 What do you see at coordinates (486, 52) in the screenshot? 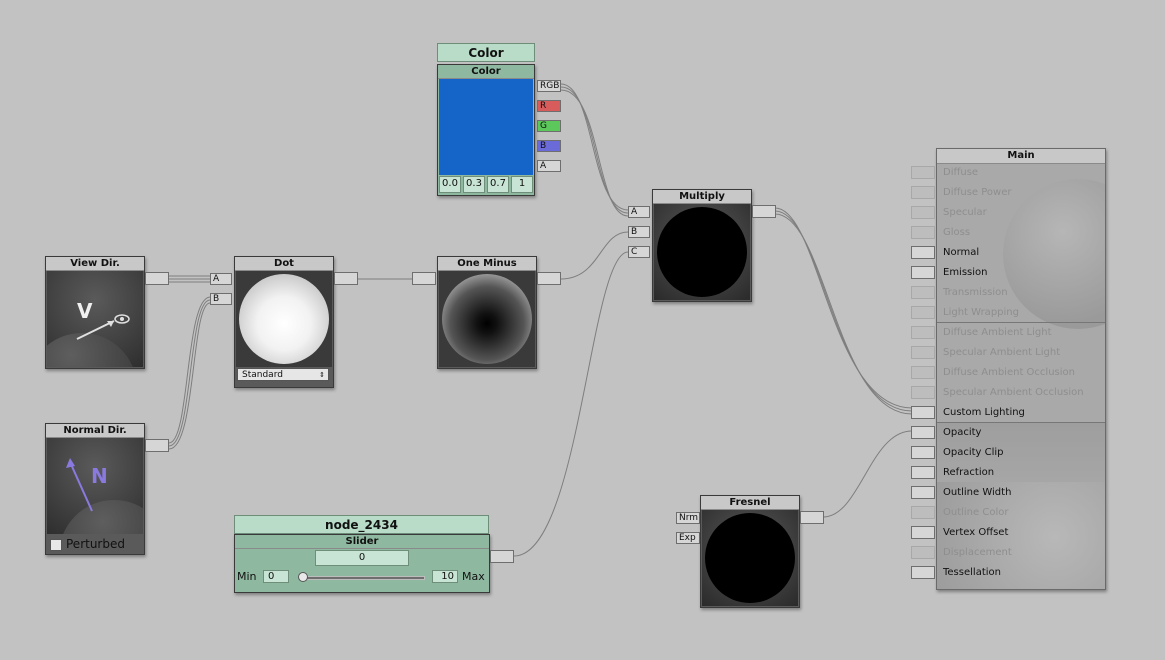
I see `color-node-header: Color` at bounding box center [486, 52].